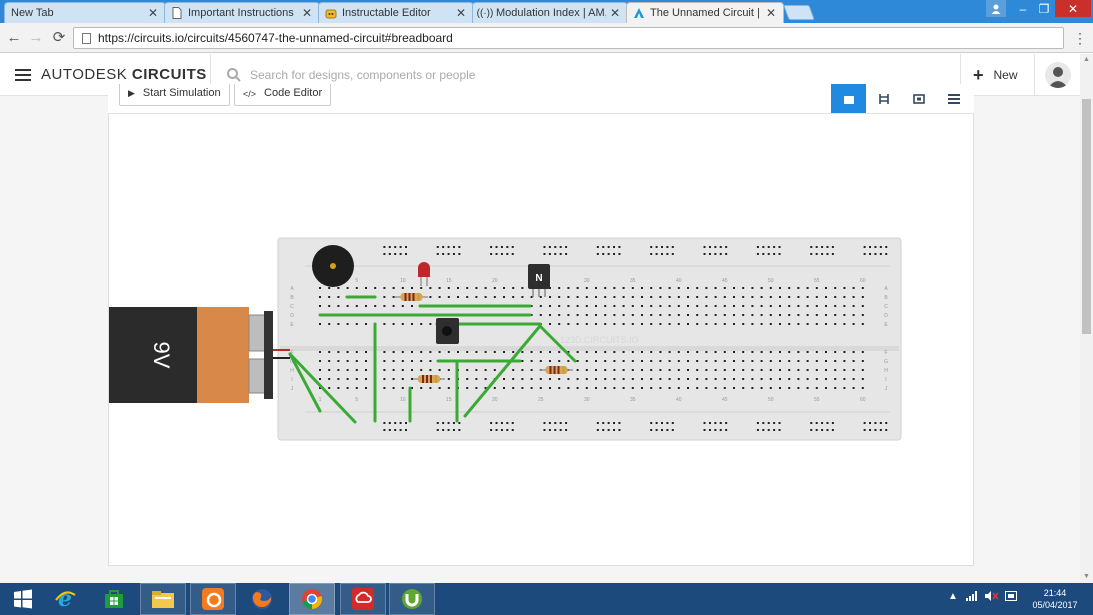 The image size is (1093, 615). Describe the element at coordinates (500, 75) in the screenshot. I see `search-input` at that location.